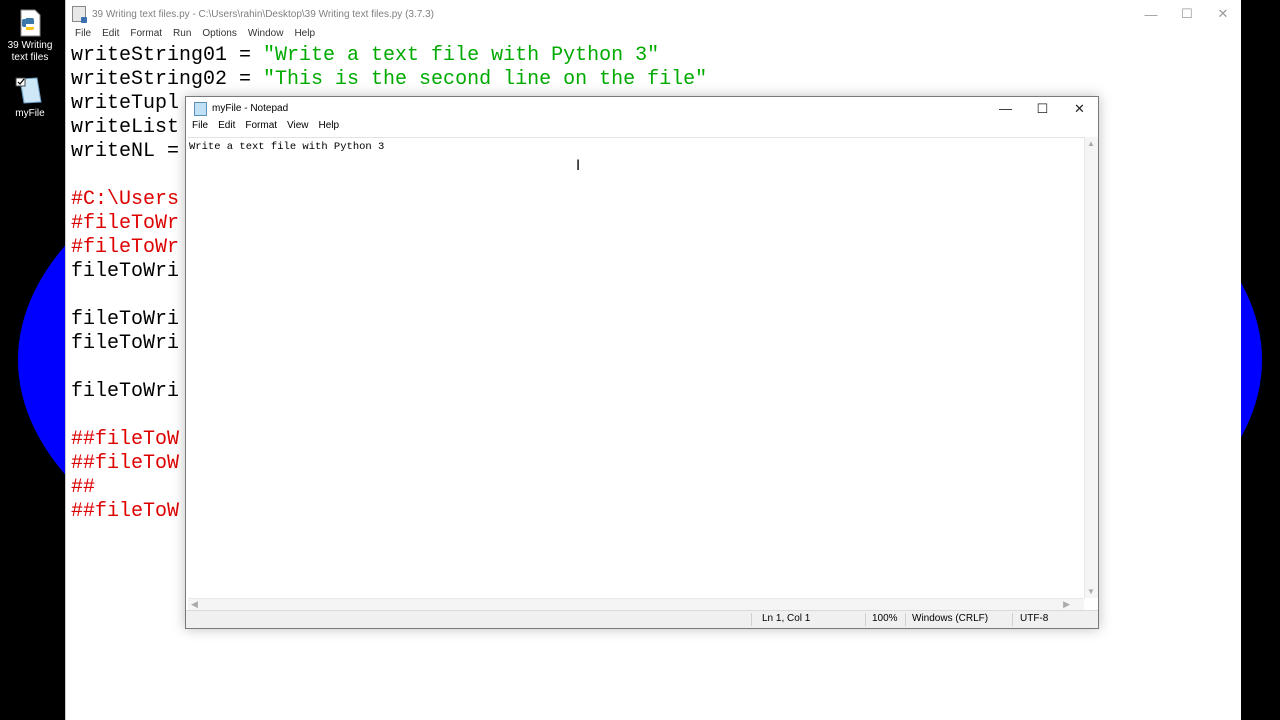 The width and height of the screenshot is (1280, 720). I want to click on status-line-endings: Windows (CRLF), so click(950, 618).